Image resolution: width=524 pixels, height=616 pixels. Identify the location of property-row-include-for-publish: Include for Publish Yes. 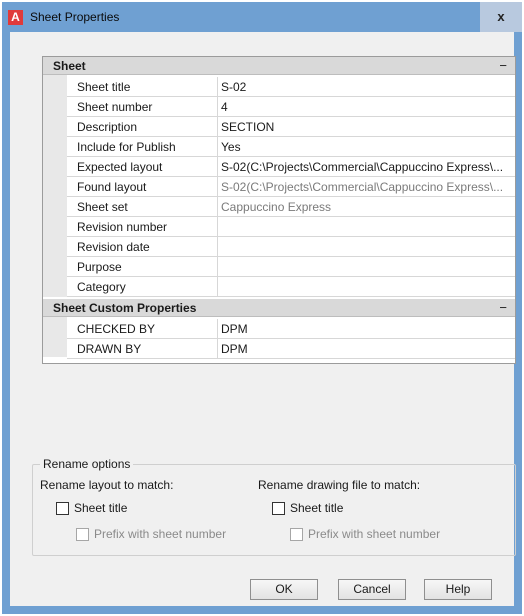
(291, 147).